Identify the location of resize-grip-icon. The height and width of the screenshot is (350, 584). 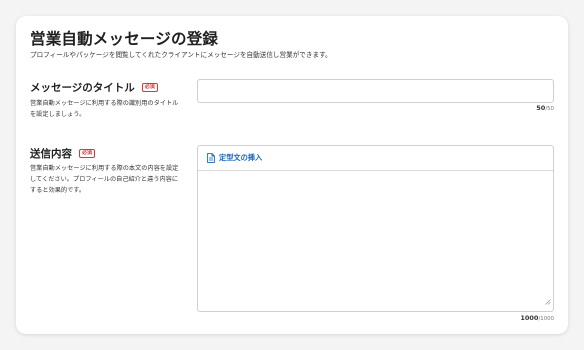
(548, 299).